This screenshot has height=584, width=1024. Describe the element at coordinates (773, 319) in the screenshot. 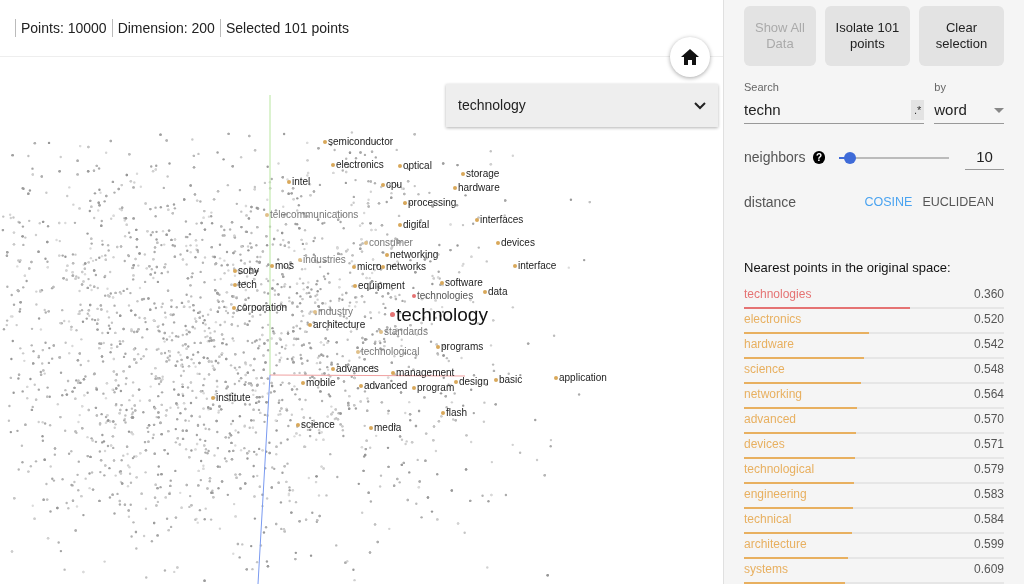

I see `nearest-word: electronics` at that location.